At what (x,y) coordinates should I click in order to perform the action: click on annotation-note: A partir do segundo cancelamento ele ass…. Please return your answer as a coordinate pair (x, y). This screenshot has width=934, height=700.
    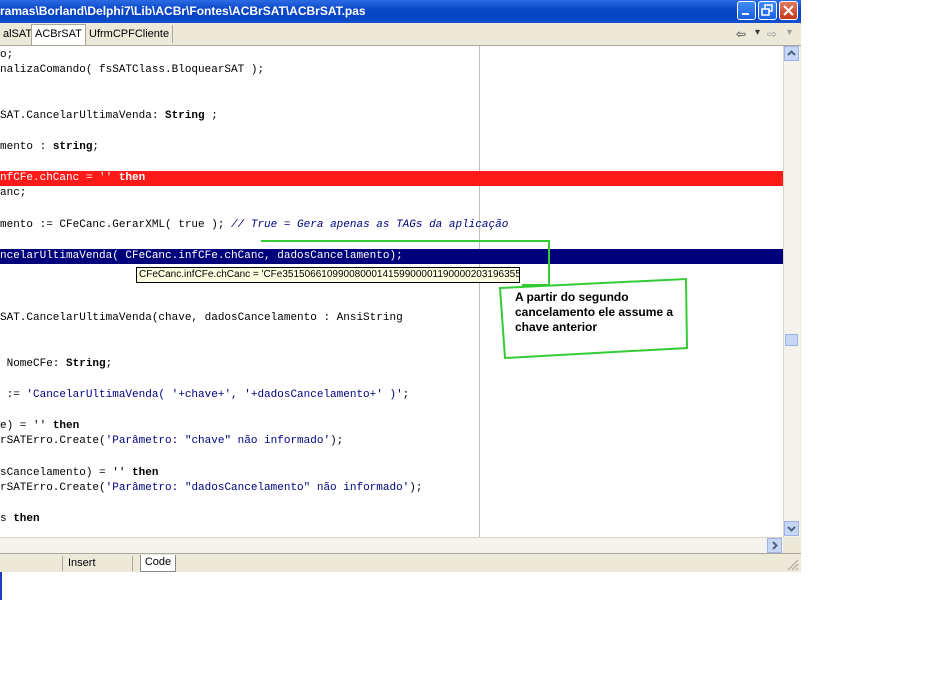
    Looking at the image, I should click on (594, 312).